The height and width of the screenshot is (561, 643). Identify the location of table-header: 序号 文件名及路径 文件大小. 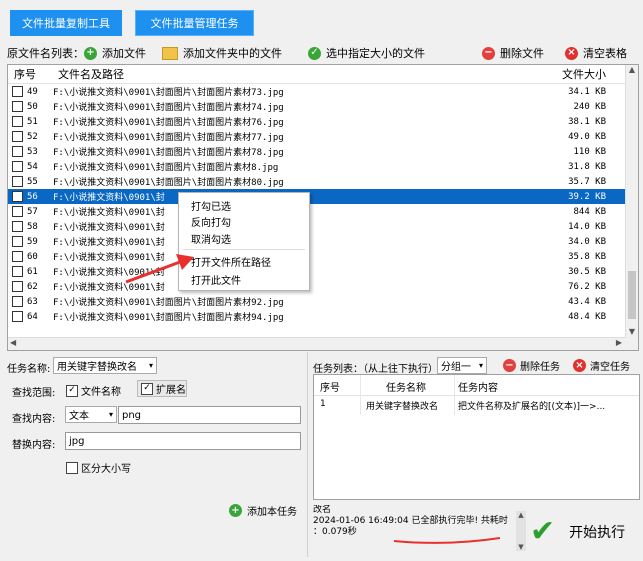
(317, 74).